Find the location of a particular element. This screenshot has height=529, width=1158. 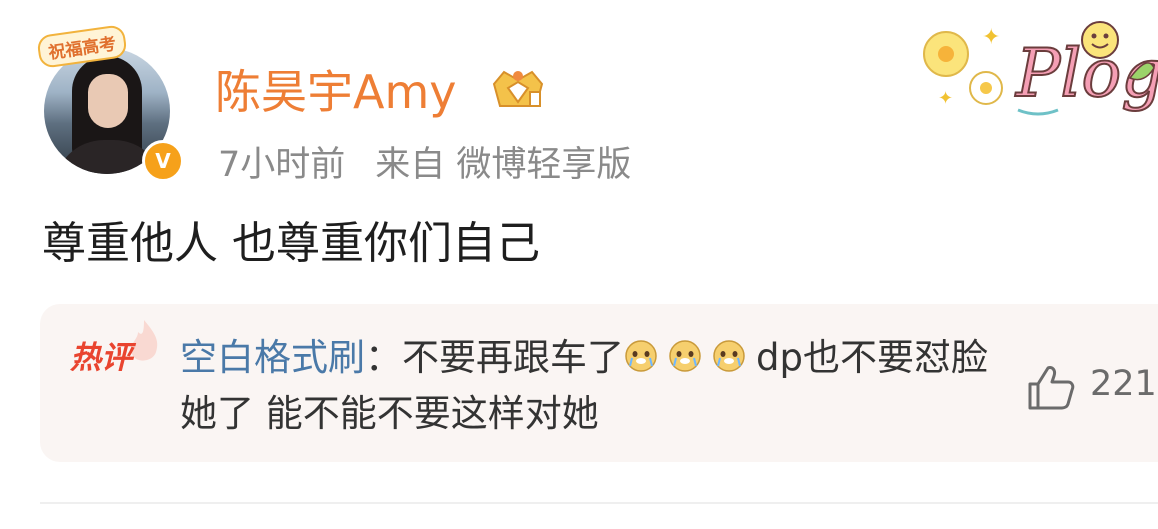

divider is located at coordinates (599, 503).